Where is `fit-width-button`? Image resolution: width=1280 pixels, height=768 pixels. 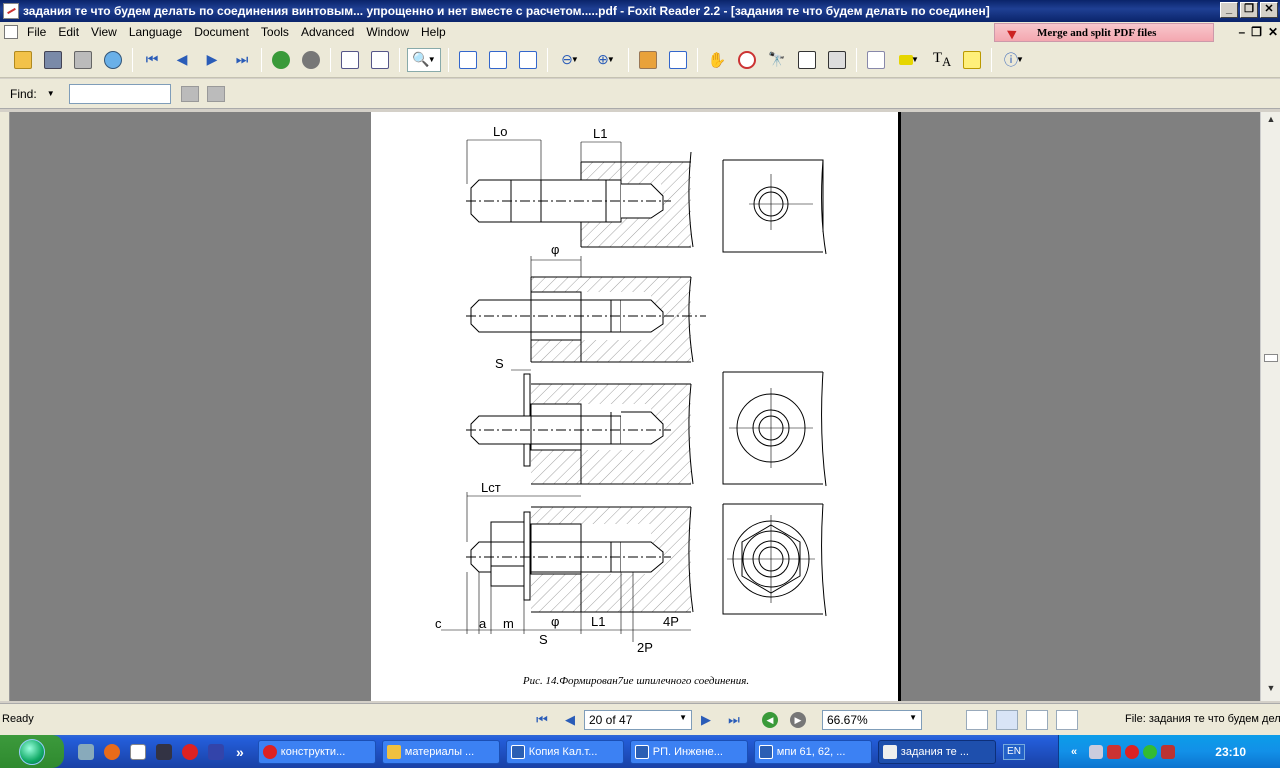
fit-width-button is located at coordinates (528, 60).